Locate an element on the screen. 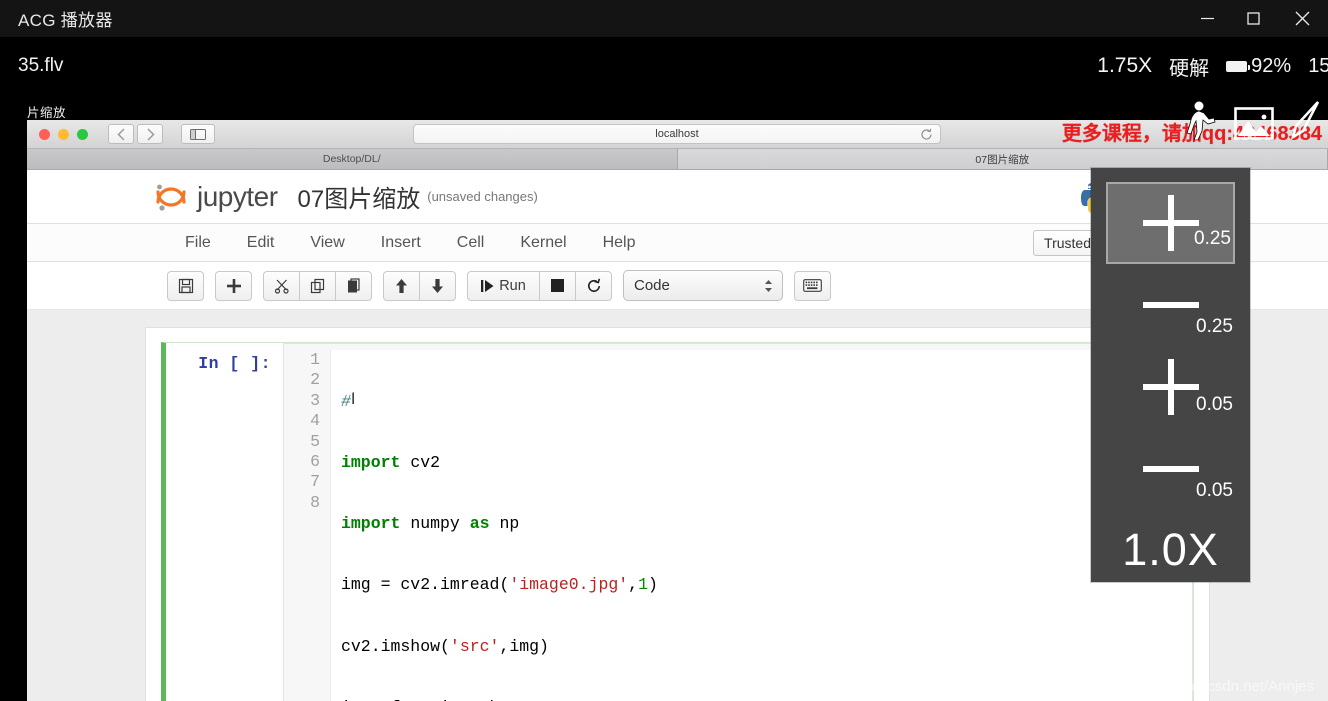  speed-decrease-quarter-button: 0.25 is located at coordinates (1170, 305).